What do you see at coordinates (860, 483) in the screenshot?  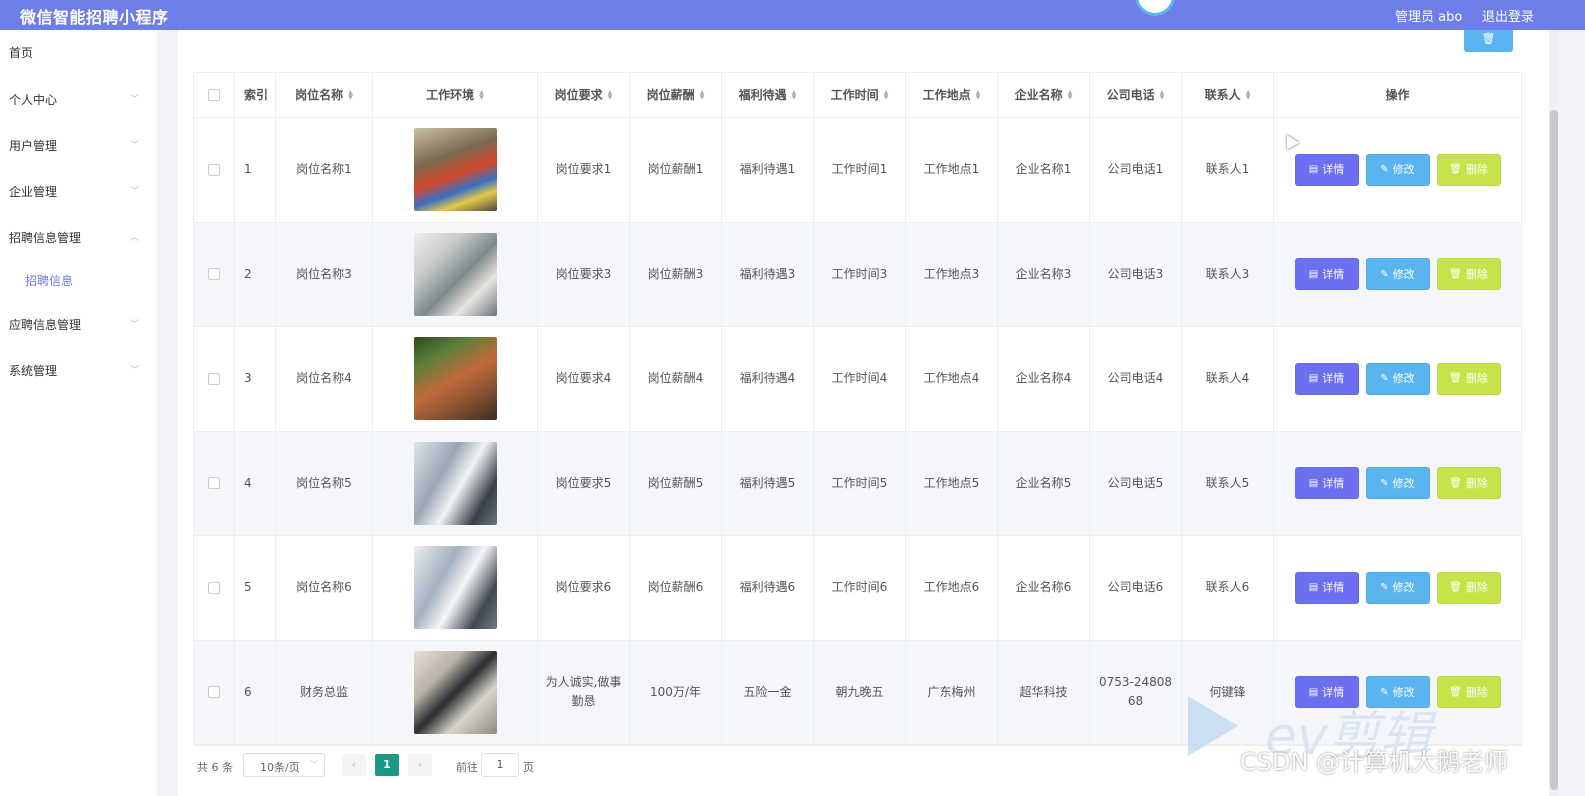 I see `cell-work-time: 工作时间5` at bounding box center [860, 483].